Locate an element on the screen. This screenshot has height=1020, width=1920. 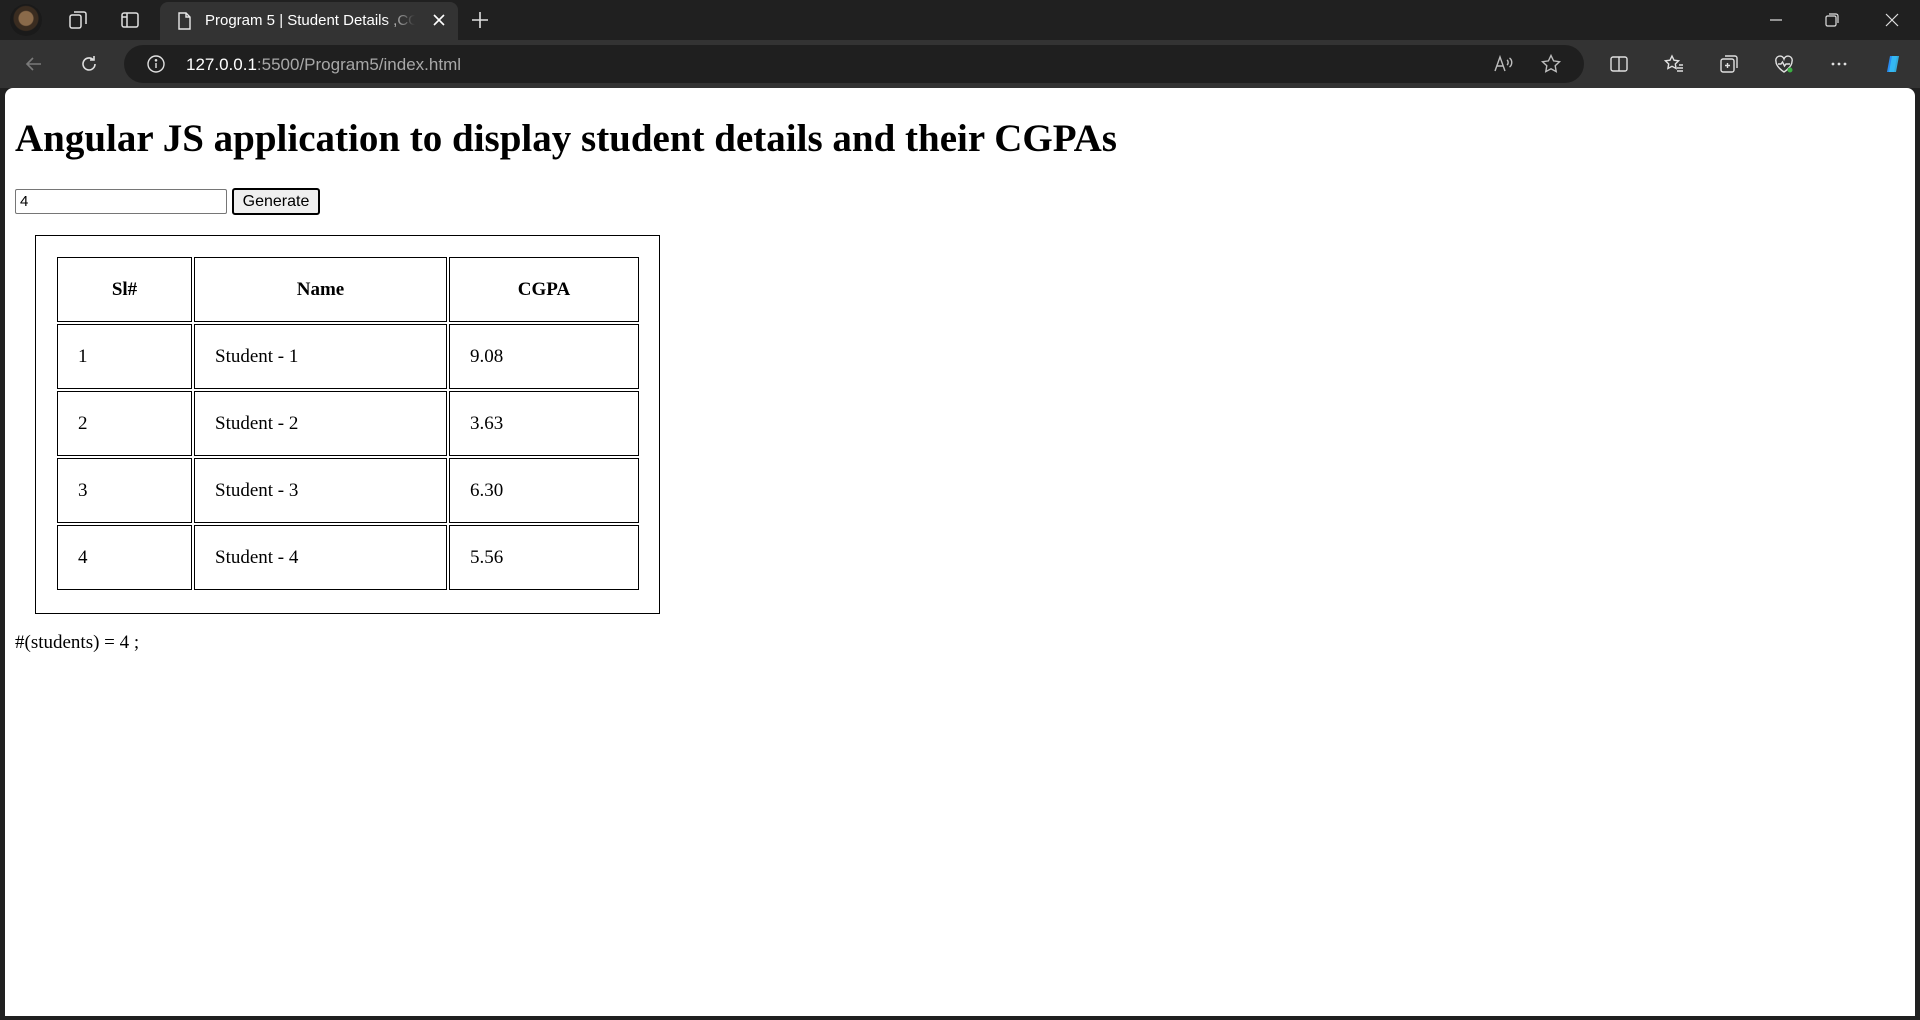
title-bar: Program 5 | Student Details ,CGPAs is located at coordinates (960, 20).